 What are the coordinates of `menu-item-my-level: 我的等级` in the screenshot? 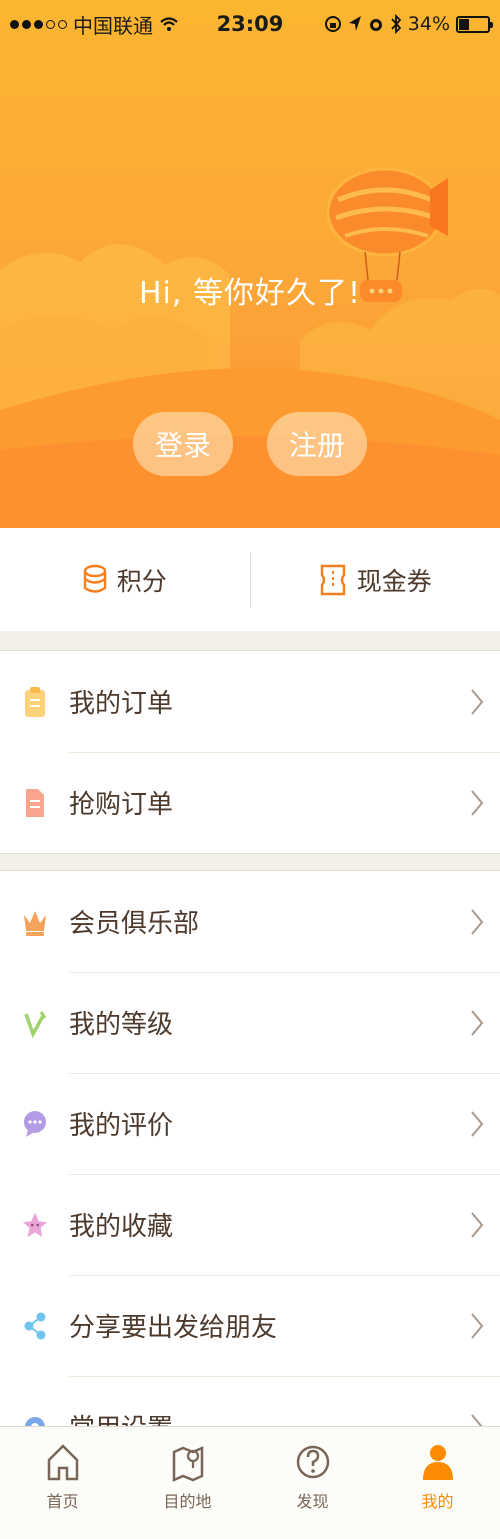 It's located at (250, 1022).